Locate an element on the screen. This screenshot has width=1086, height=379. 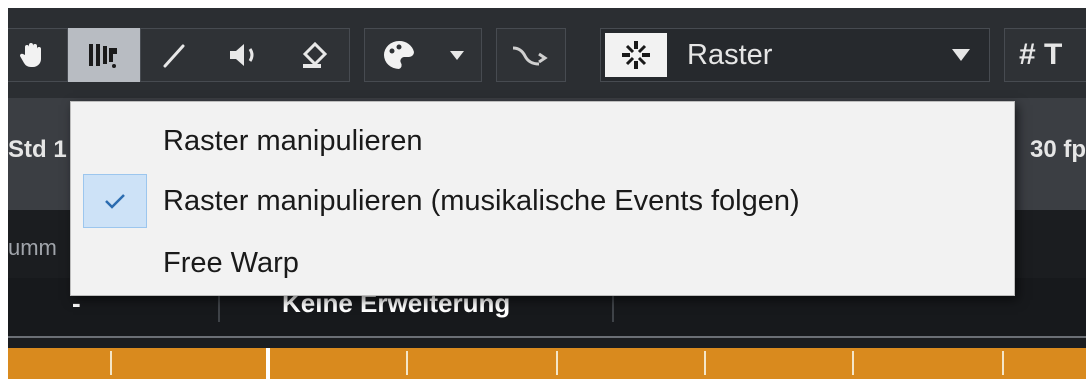
grid-type-button: # T is located at coordinates (1045, 55).